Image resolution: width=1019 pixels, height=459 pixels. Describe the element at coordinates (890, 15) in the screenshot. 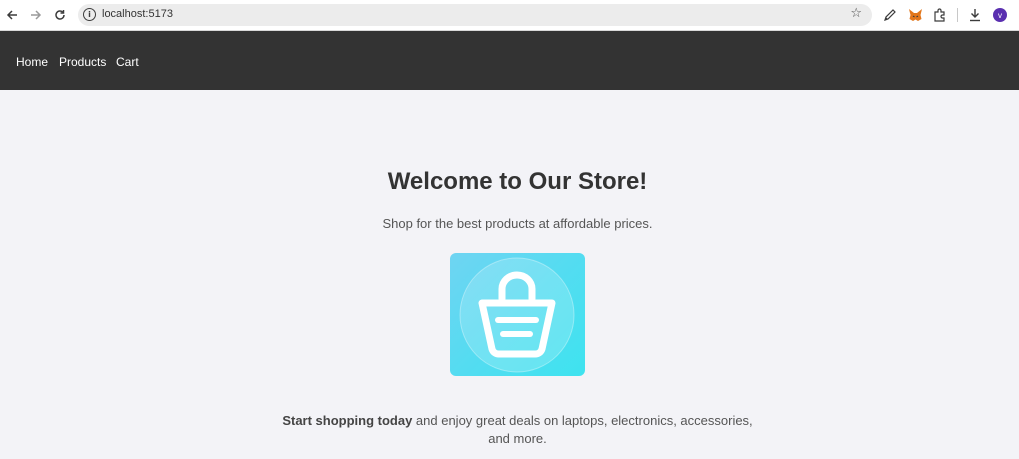

I see `pen-icon` at that location.